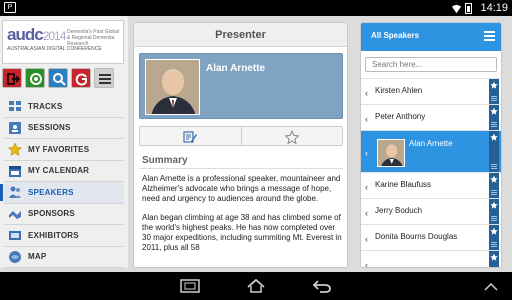 The image size is (512, 300). I want to click on battery-icon, so click(468, 8).